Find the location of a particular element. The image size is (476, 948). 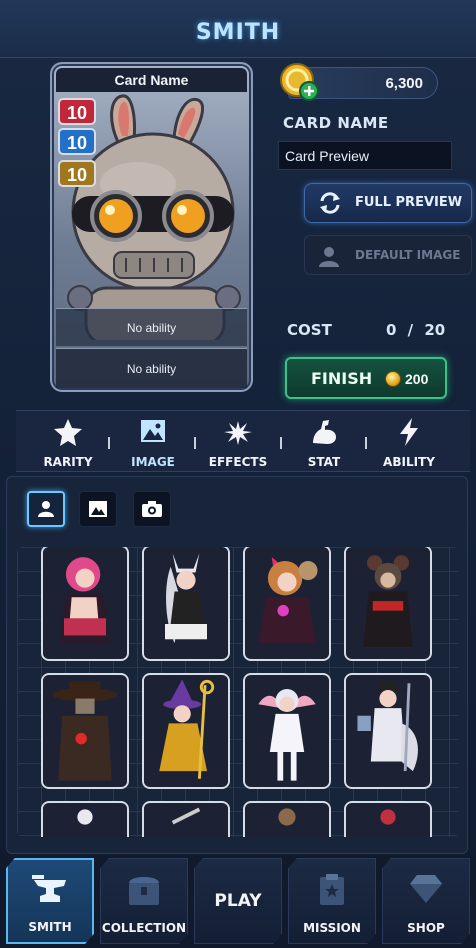

cost-stat-badge: 10 is located at coordinates (77, 173).